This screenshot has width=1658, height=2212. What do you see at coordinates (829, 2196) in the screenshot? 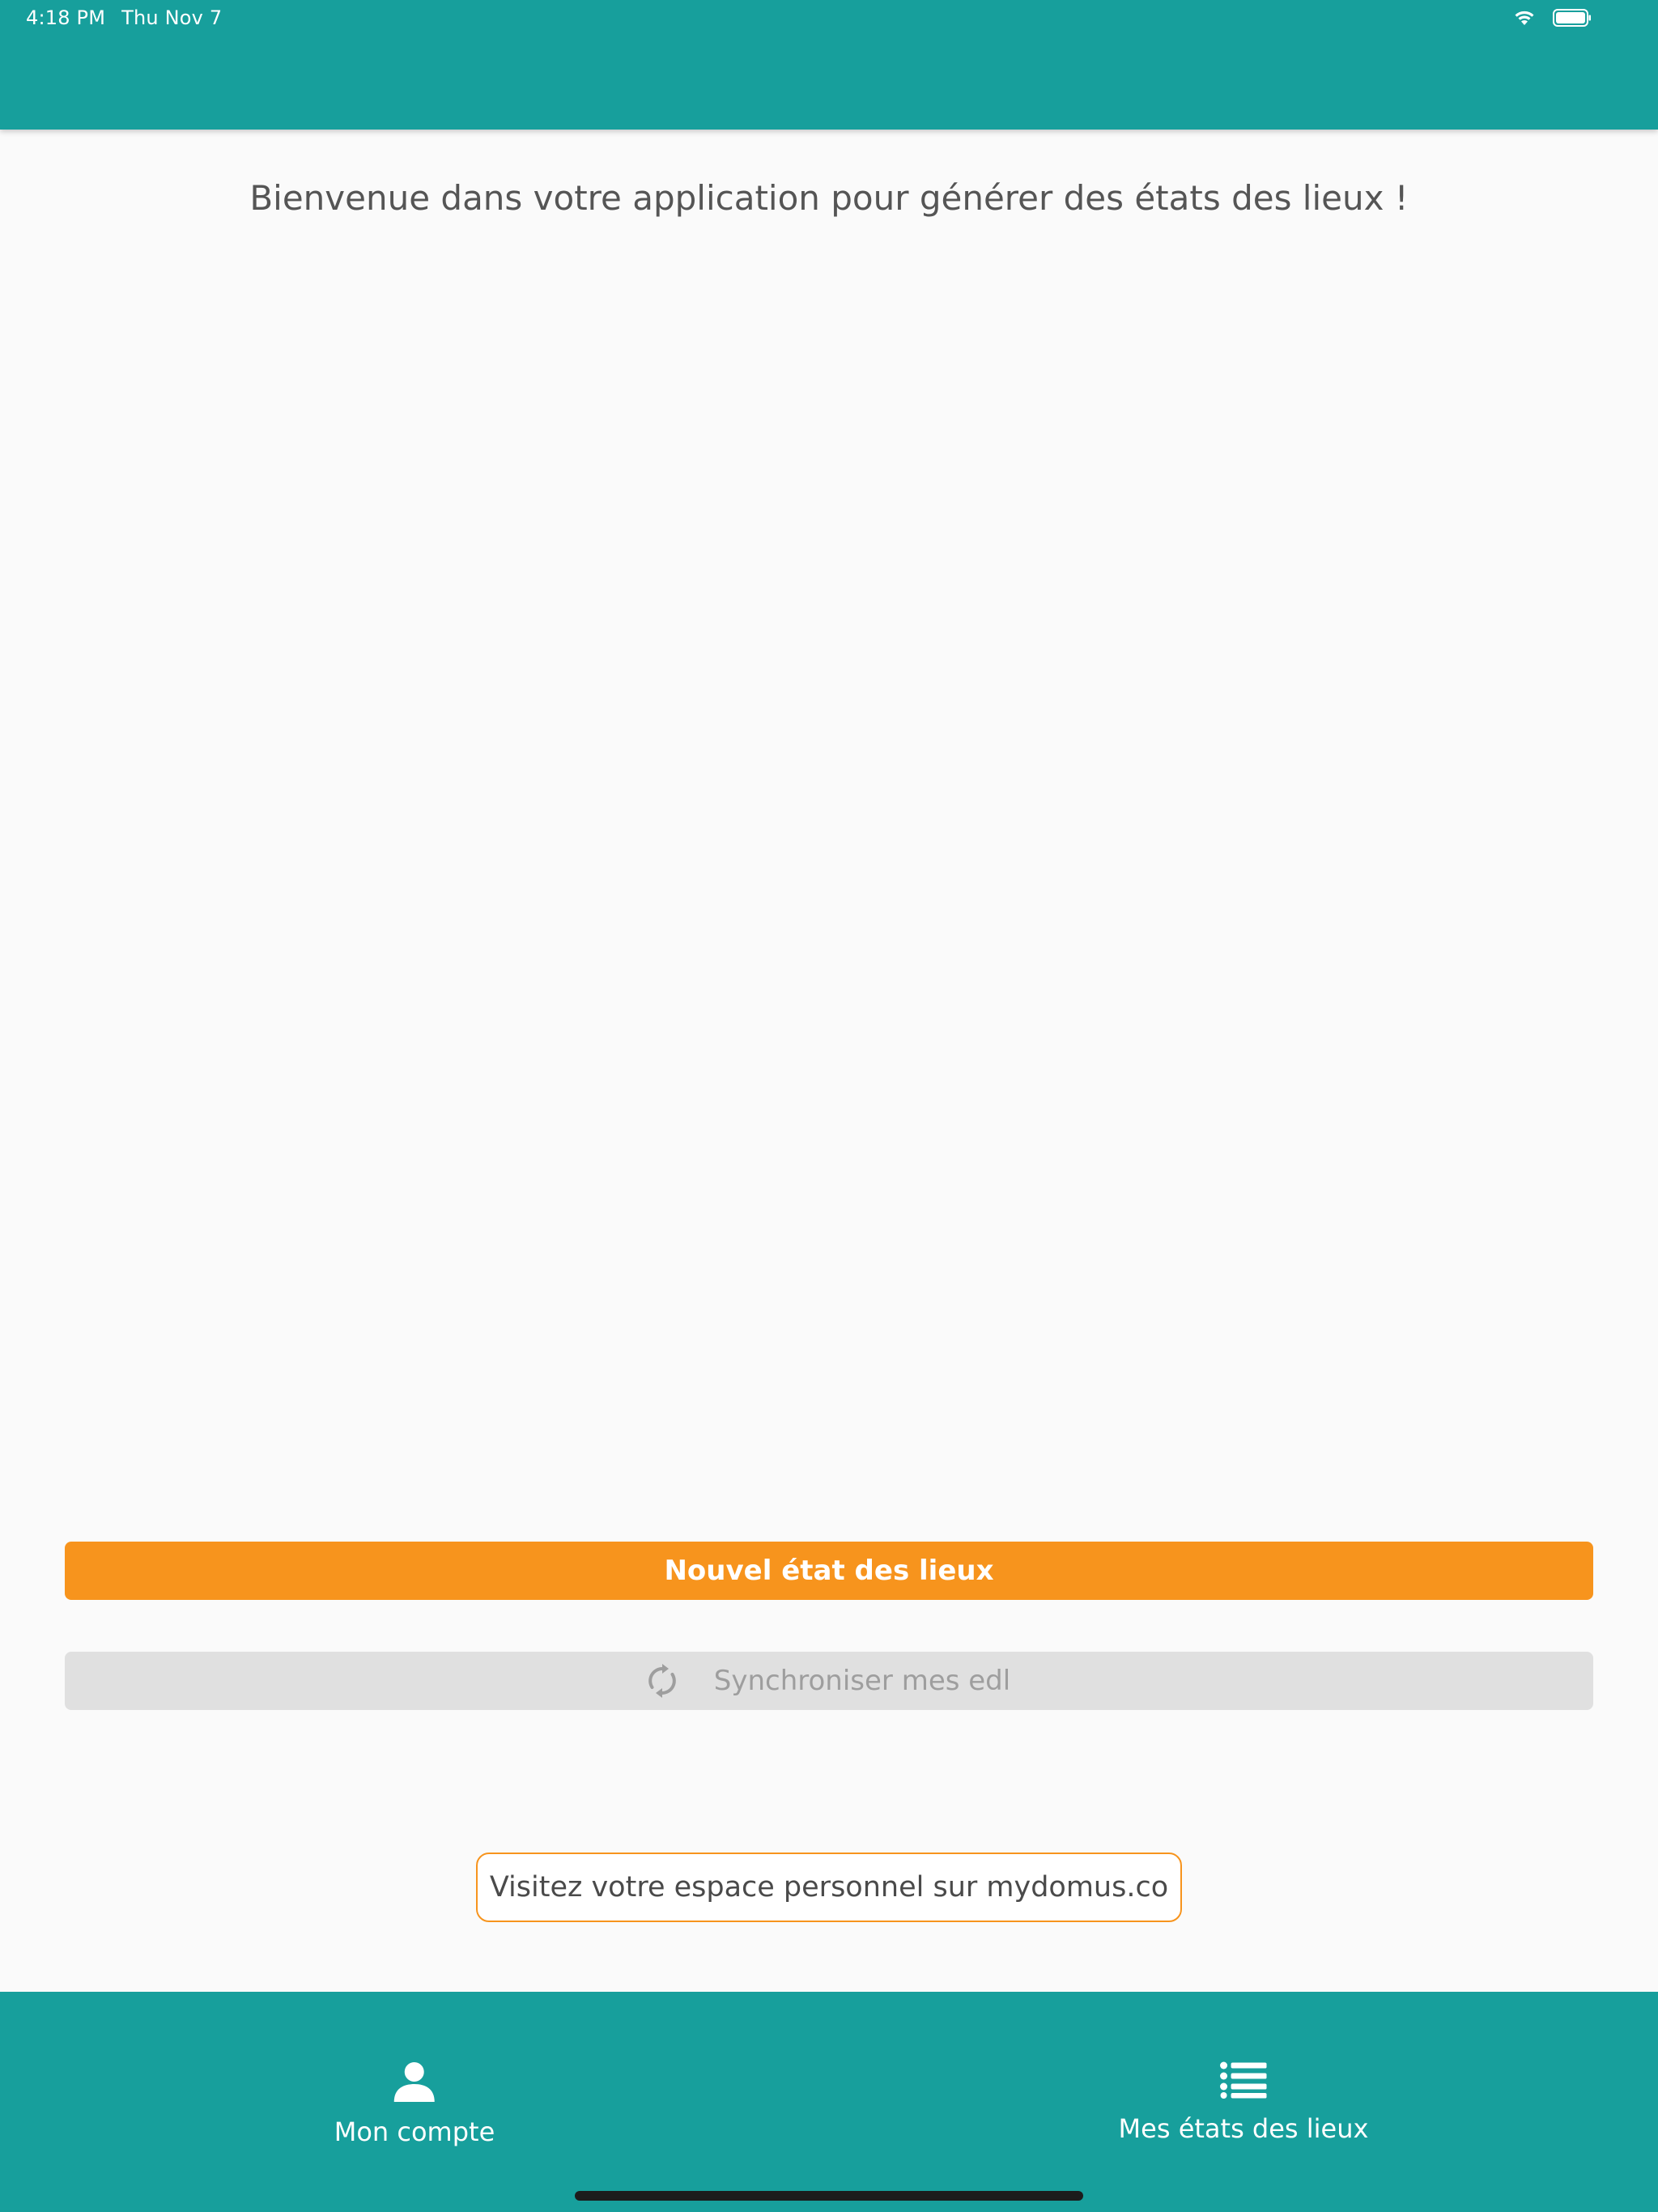
I see `home-indicator` at bounding box center [829, 2196].